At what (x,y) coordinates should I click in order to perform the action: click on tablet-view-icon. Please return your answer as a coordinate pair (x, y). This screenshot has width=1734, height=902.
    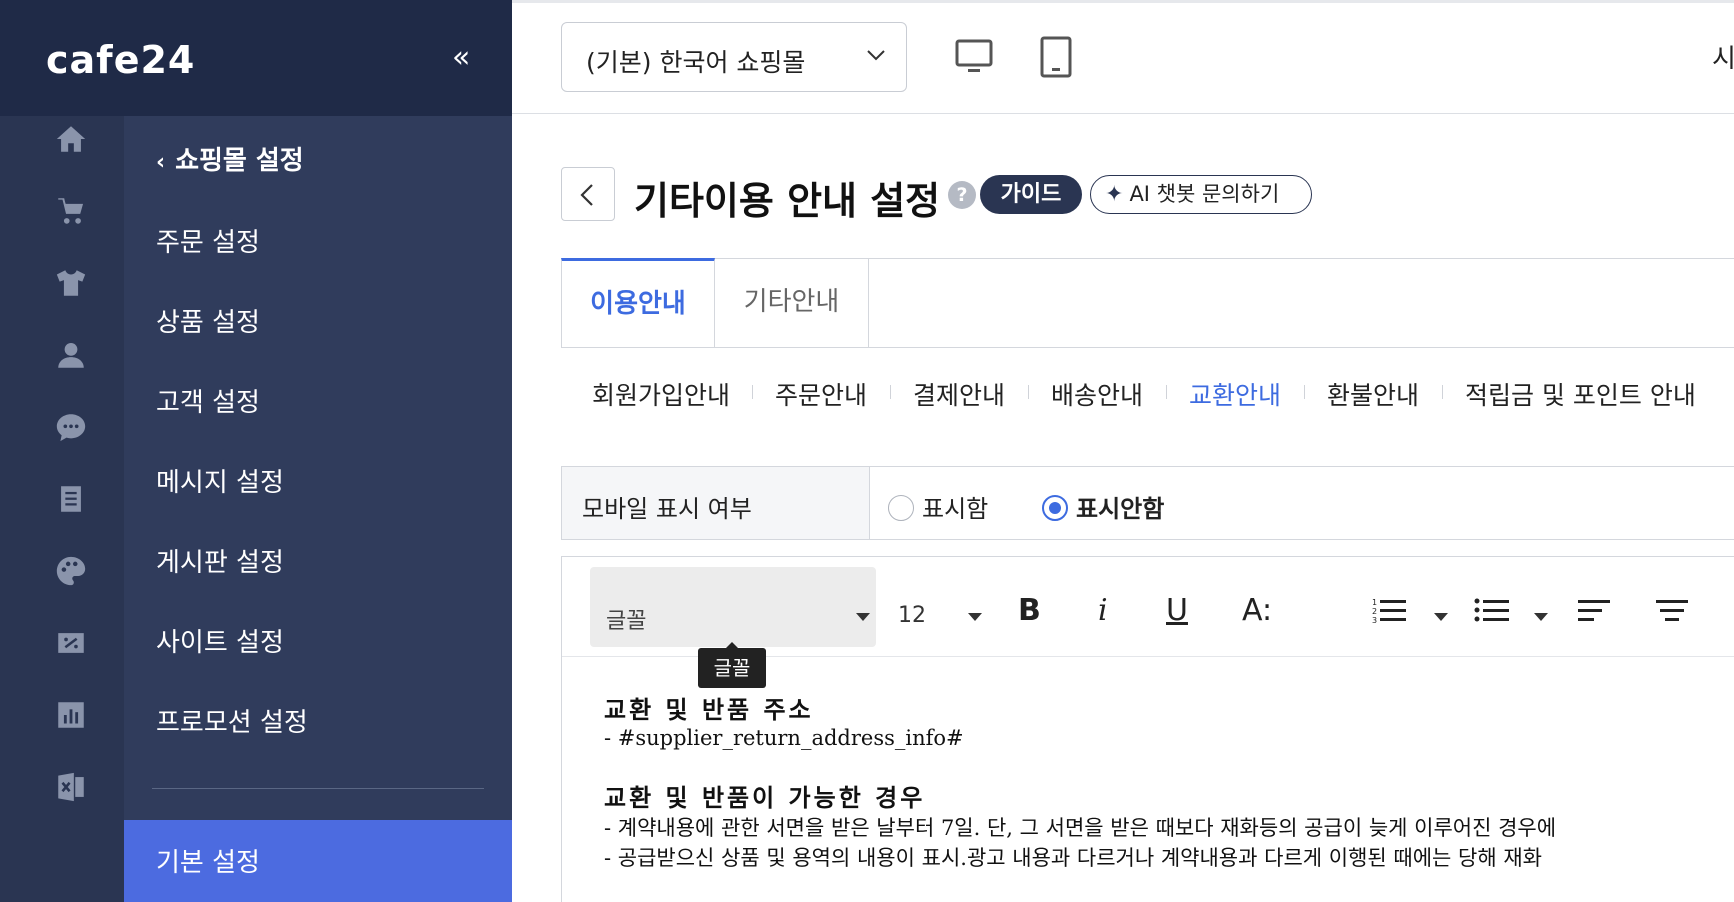
    Looking at the image, I should click on (1056, 58).